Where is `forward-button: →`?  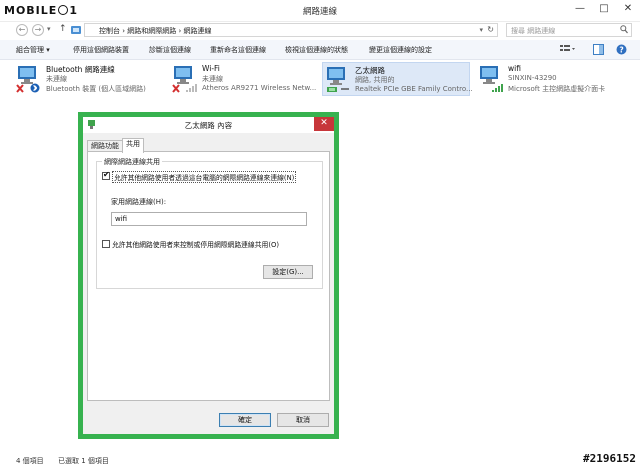
forward-button: → is located at coordinates (38, 30).